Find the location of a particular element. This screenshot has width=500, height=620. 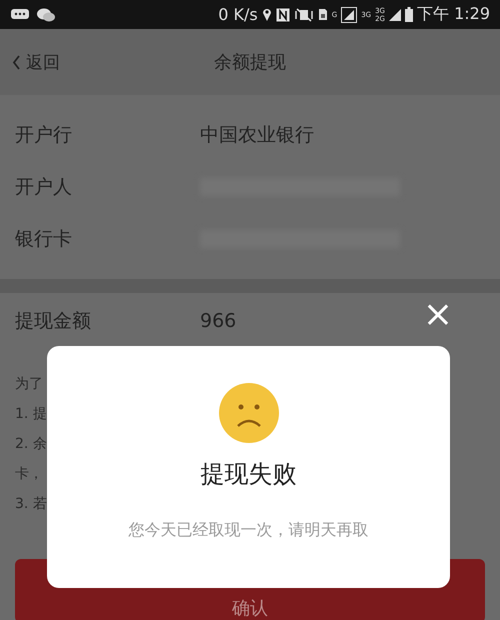

network-speed: 0 K/s is located at coordinates (238, 14).